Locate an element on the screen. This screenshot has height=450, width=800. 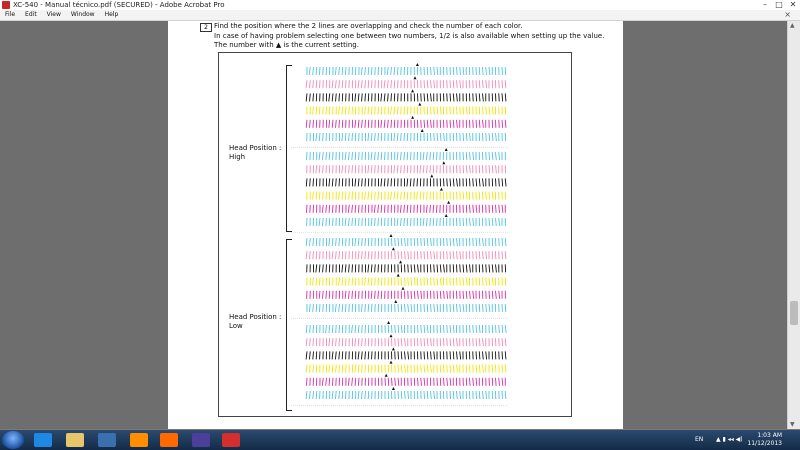
menu-edit: Edit is located at coordinates (31, 15).